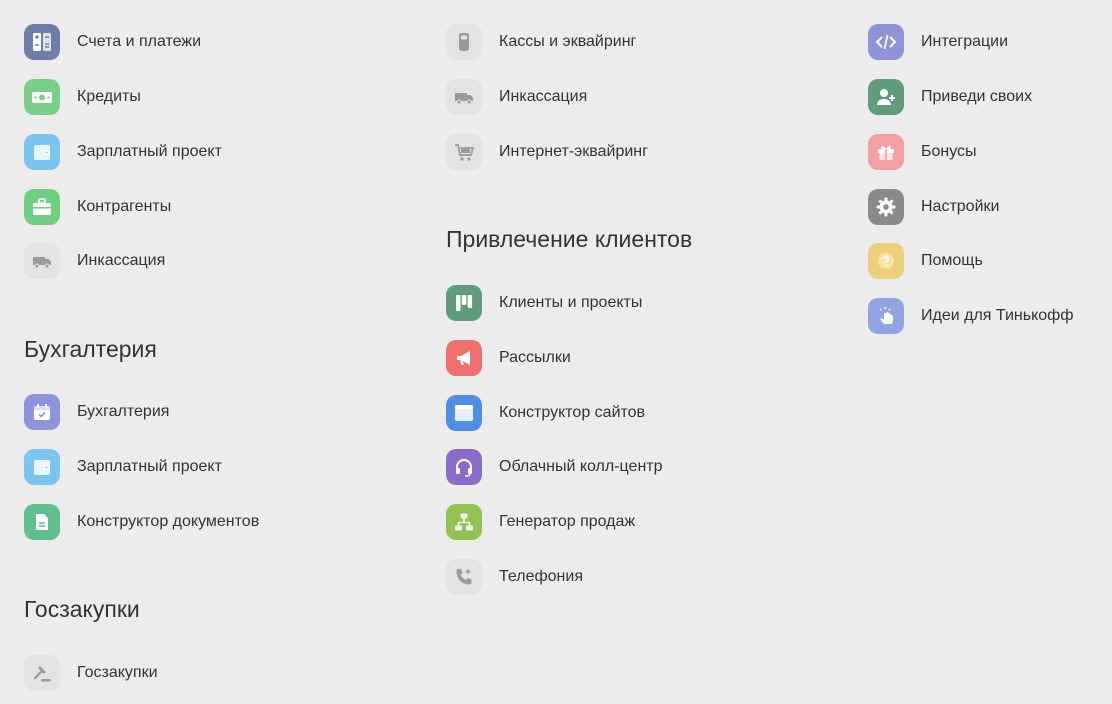 The image size is (1112, 704). I want to click on gear-icon, so click(886, 207).